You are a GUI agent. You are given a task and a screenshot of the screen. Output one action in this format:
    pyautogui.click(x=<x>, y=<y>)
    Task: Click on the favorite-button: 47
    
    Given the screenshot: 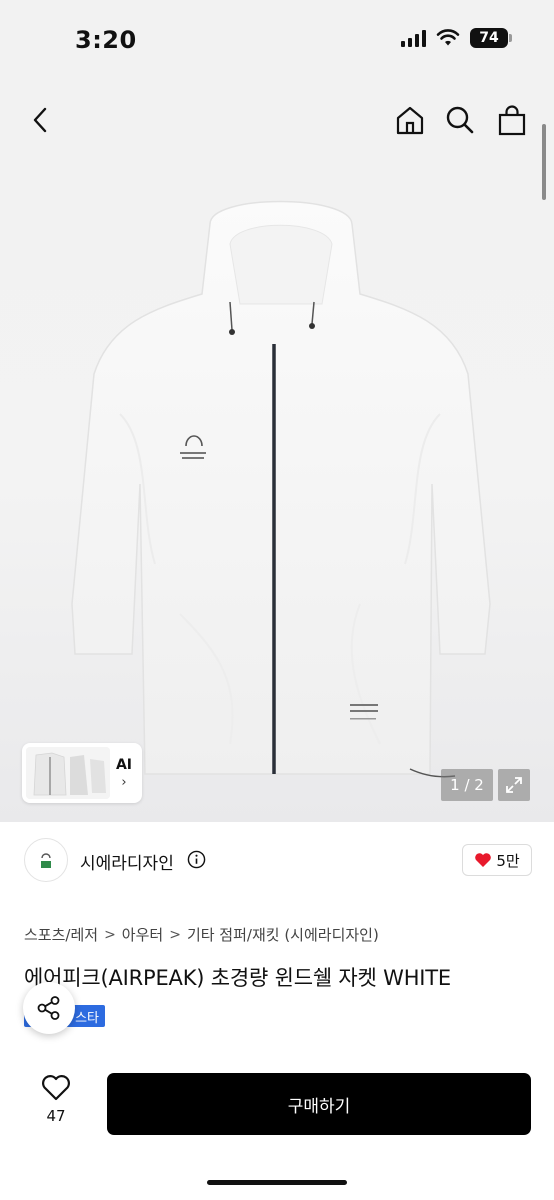 What is the action you would take?
    pyautogui.click(x=56, y=1104)
    